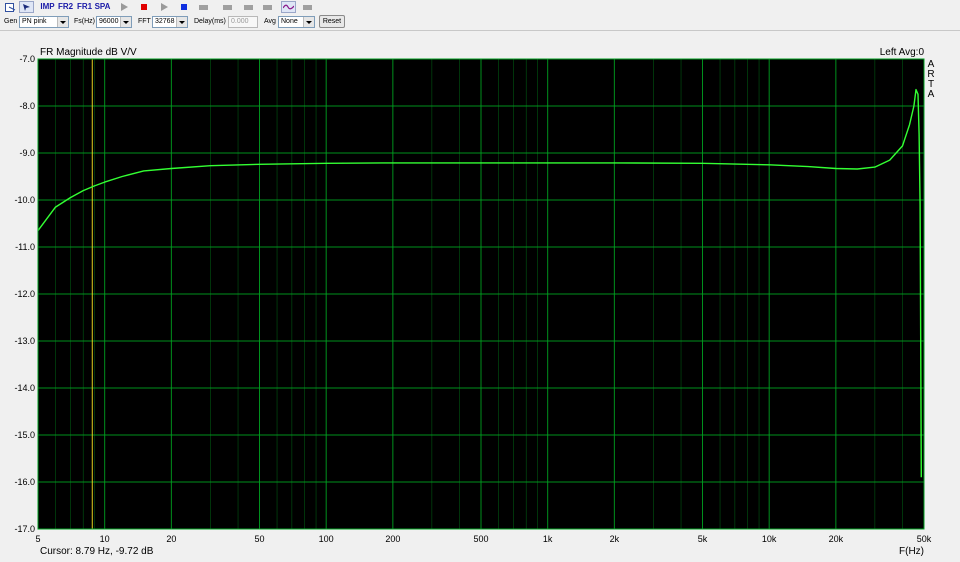  What do you see at coordinates (480, 539) in the screenshot?
I see `x-tick-label: 500` at bounding box center [480, 539].